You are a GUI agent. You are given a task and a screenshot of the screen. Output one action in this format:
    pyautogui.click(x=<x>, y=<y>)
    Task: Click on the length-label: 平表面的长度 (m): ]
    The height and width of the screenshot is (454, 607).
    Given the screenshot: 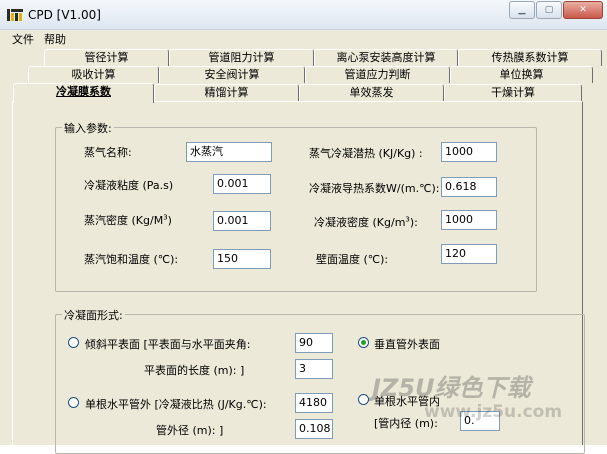 What is the action you would take?
    pyautogui.click(x=194, y=370)
    